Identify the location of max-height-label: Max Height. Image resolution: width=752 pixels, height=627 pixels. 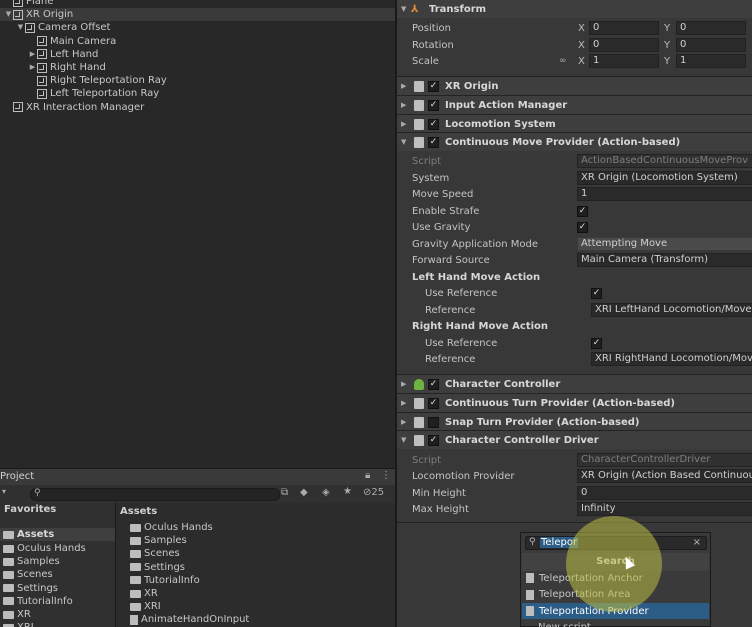
(440, 509).